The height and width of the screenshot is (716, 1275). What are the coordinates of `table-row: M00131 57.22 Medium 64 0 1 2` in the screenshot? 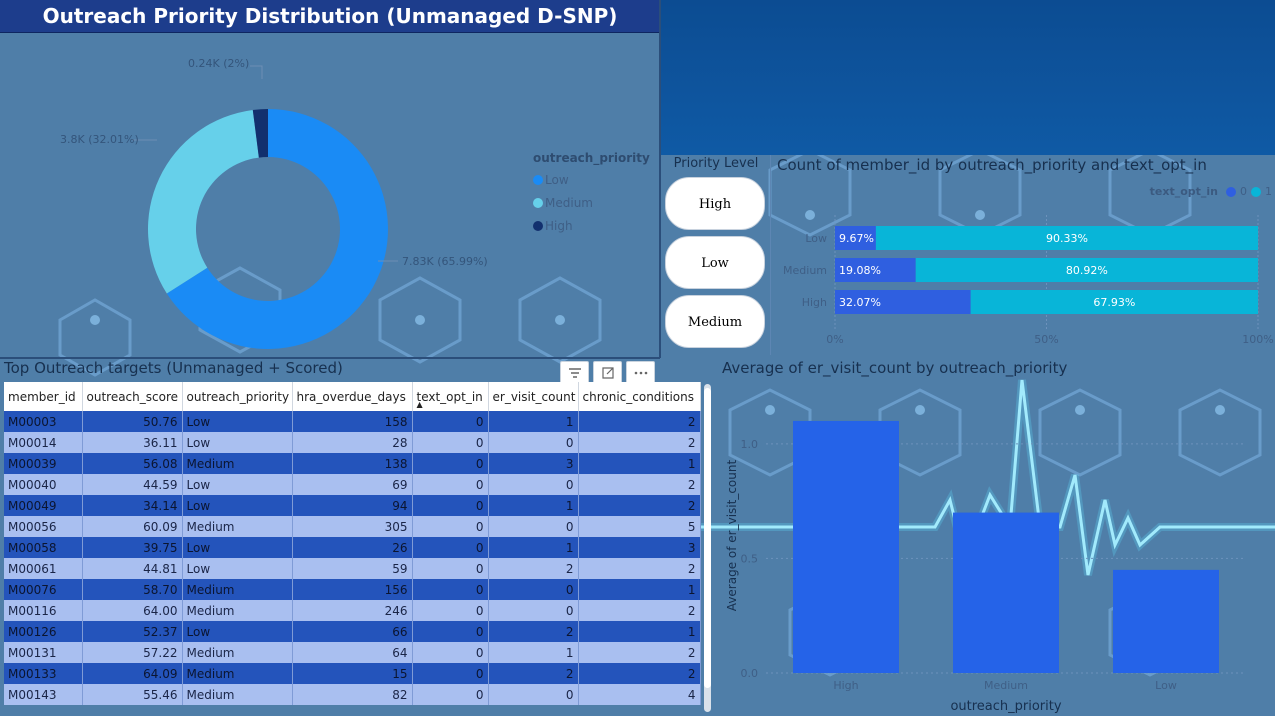 It's located at (352, 652).